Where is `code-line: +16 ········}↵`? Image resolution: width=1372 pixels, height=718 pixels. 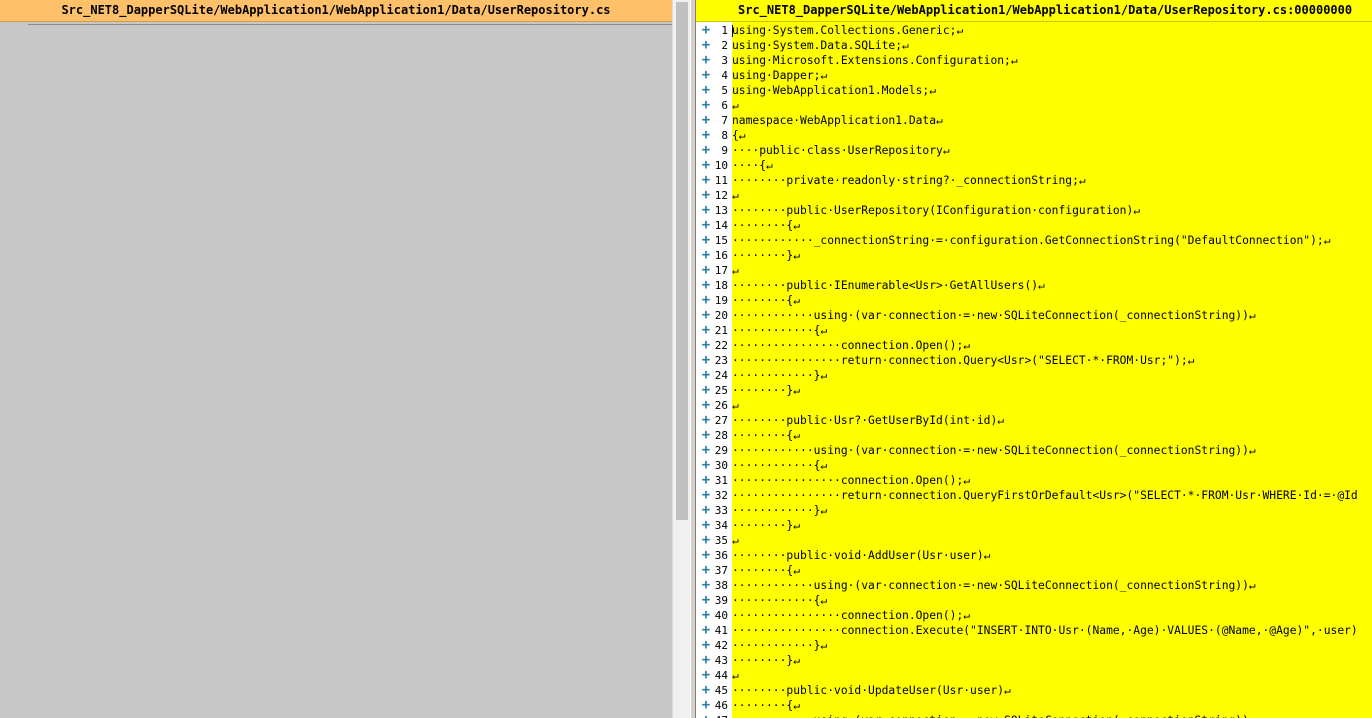
code-line: +16 ········}↵ is located at coordinates (1034, 255).